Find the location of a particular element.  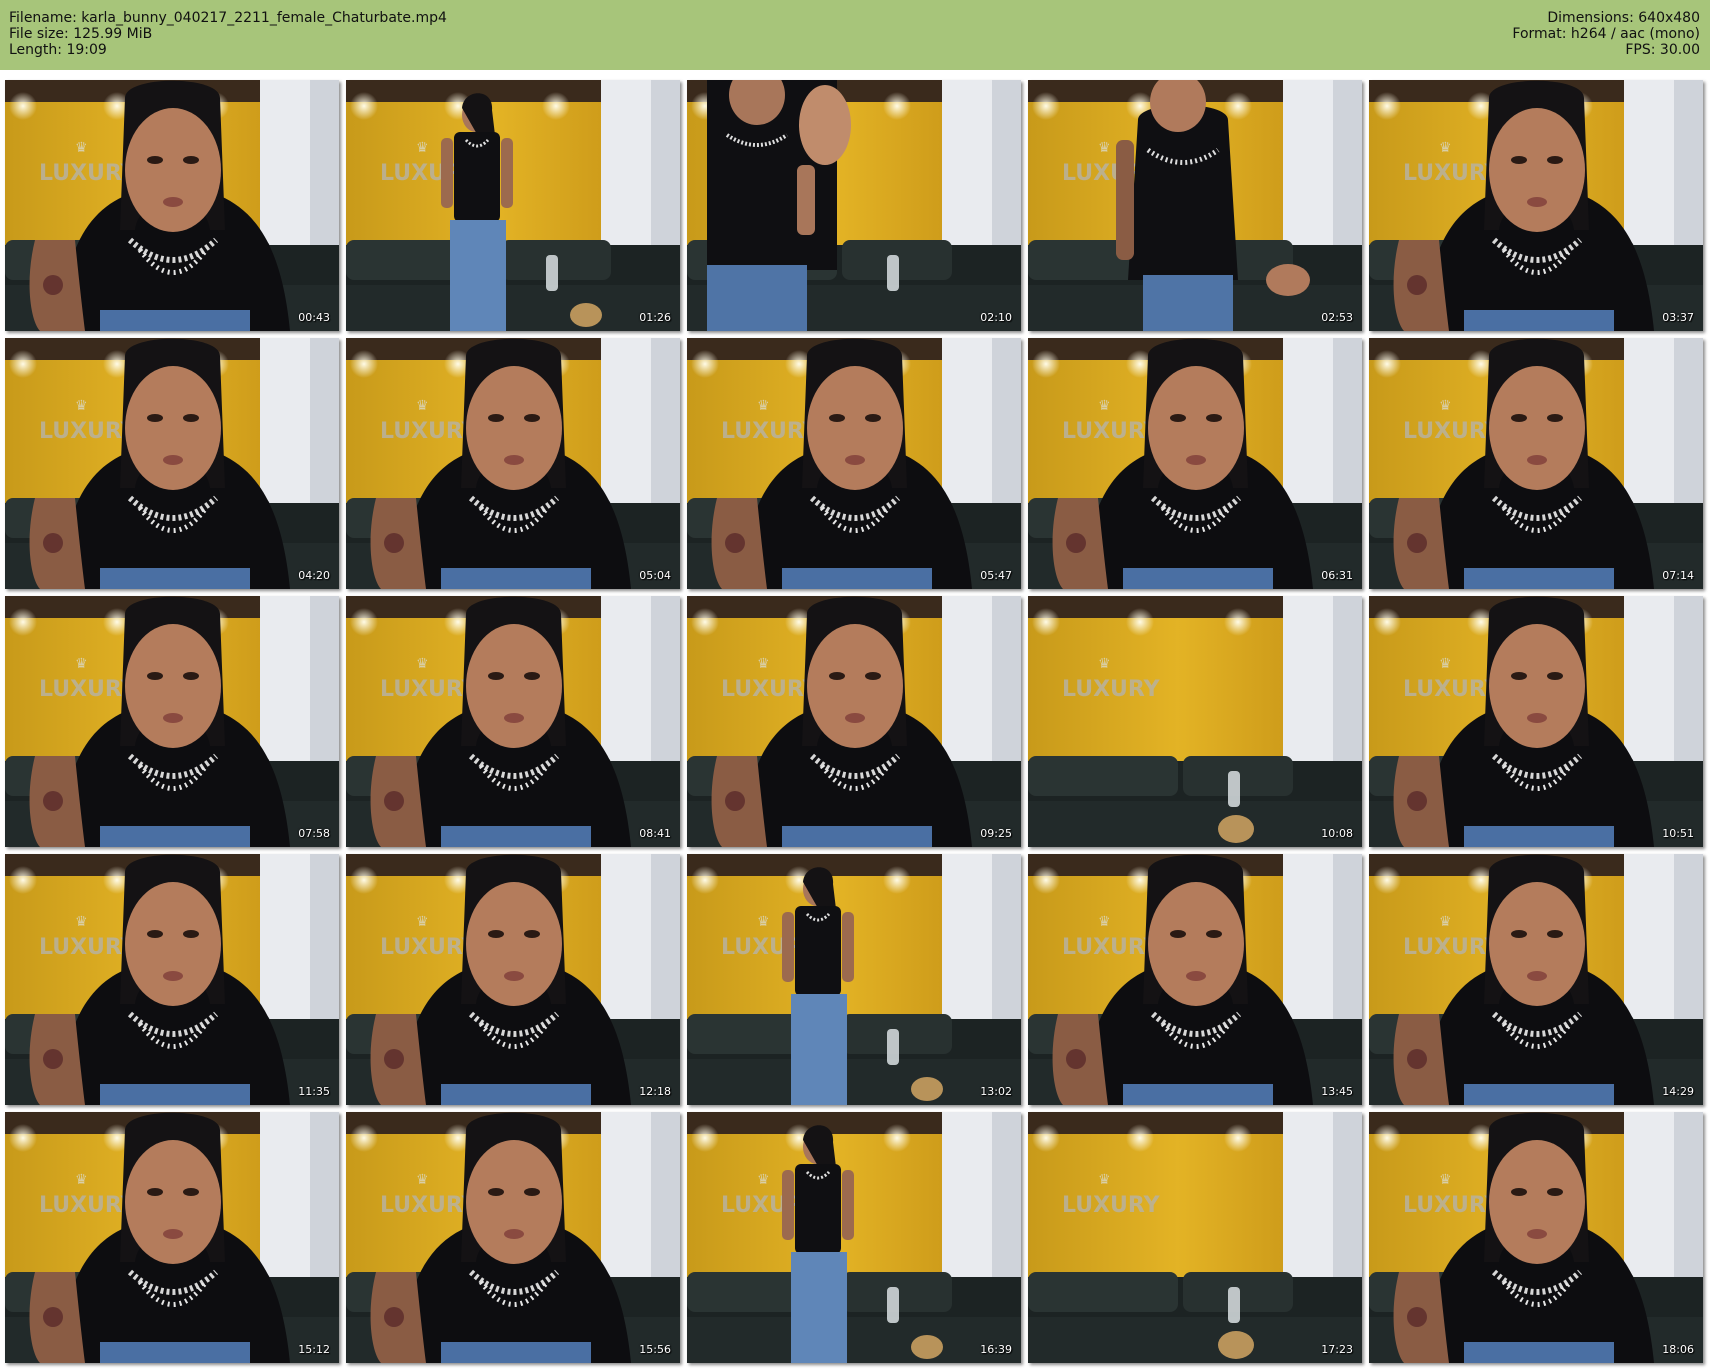

video-thumbnail: LUXURY ♛ 10:51 is located at coordinates (1536, 721).